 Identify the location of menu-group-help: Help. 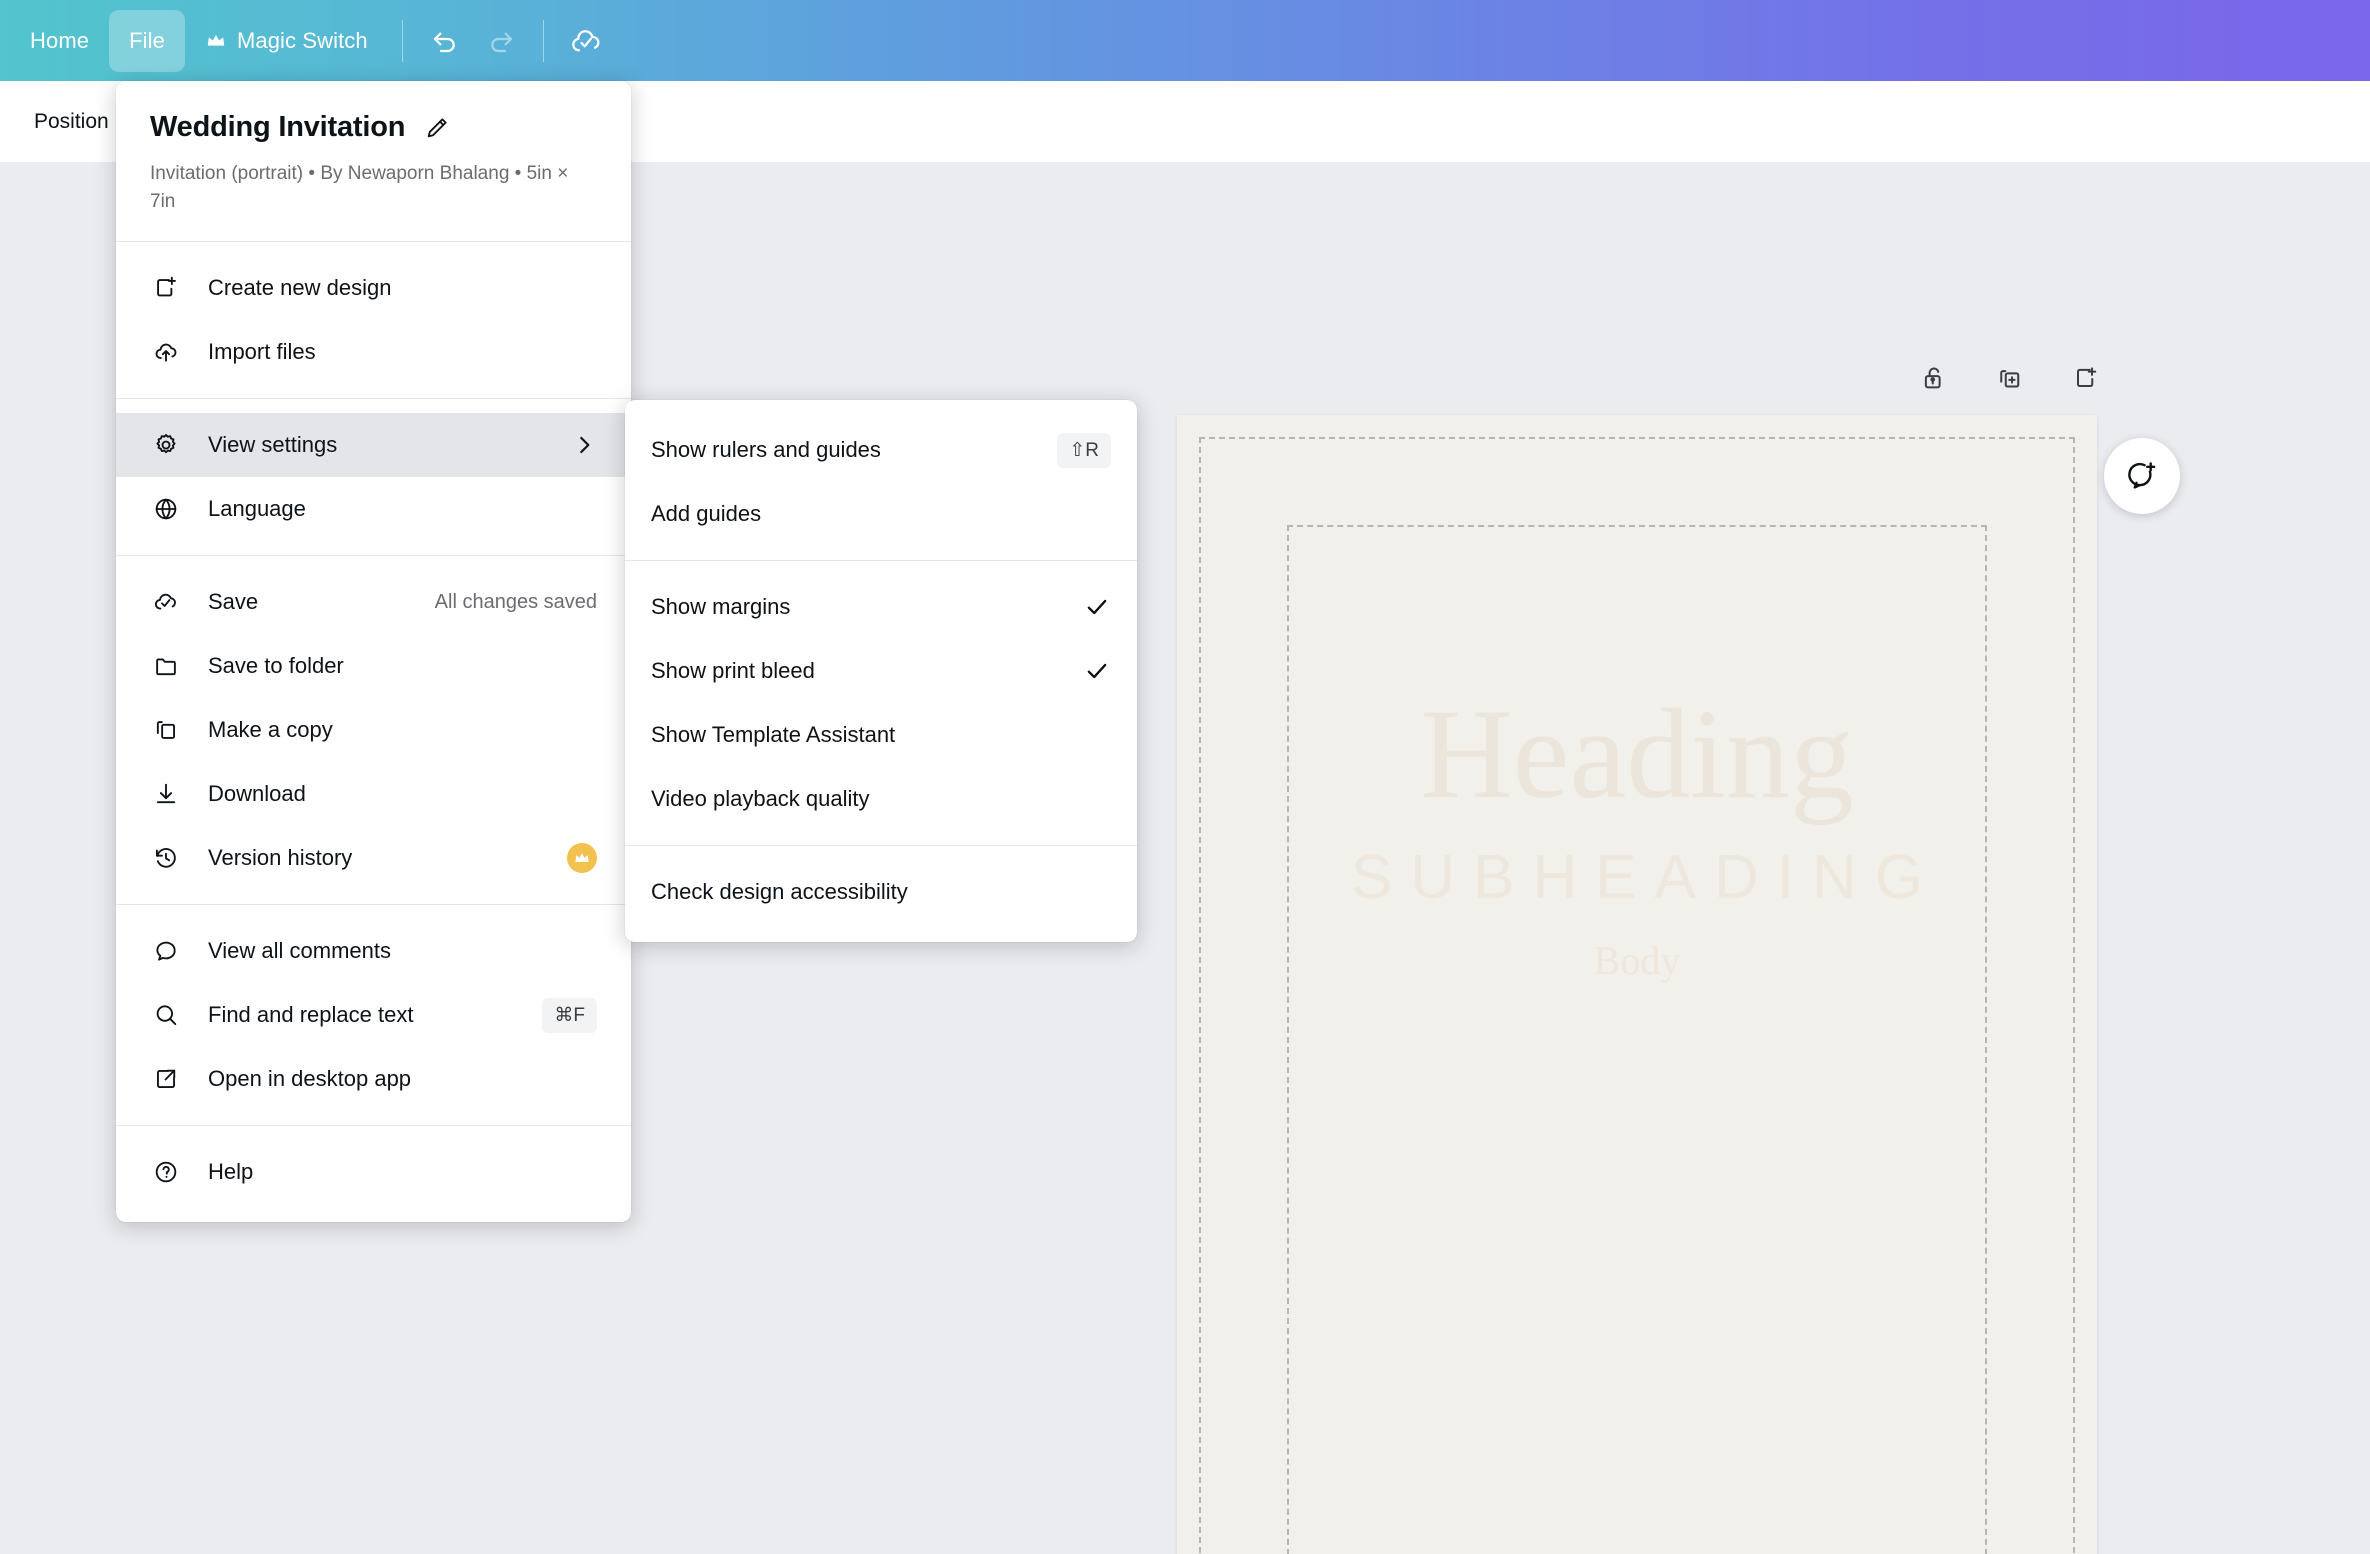
(373, 1172).